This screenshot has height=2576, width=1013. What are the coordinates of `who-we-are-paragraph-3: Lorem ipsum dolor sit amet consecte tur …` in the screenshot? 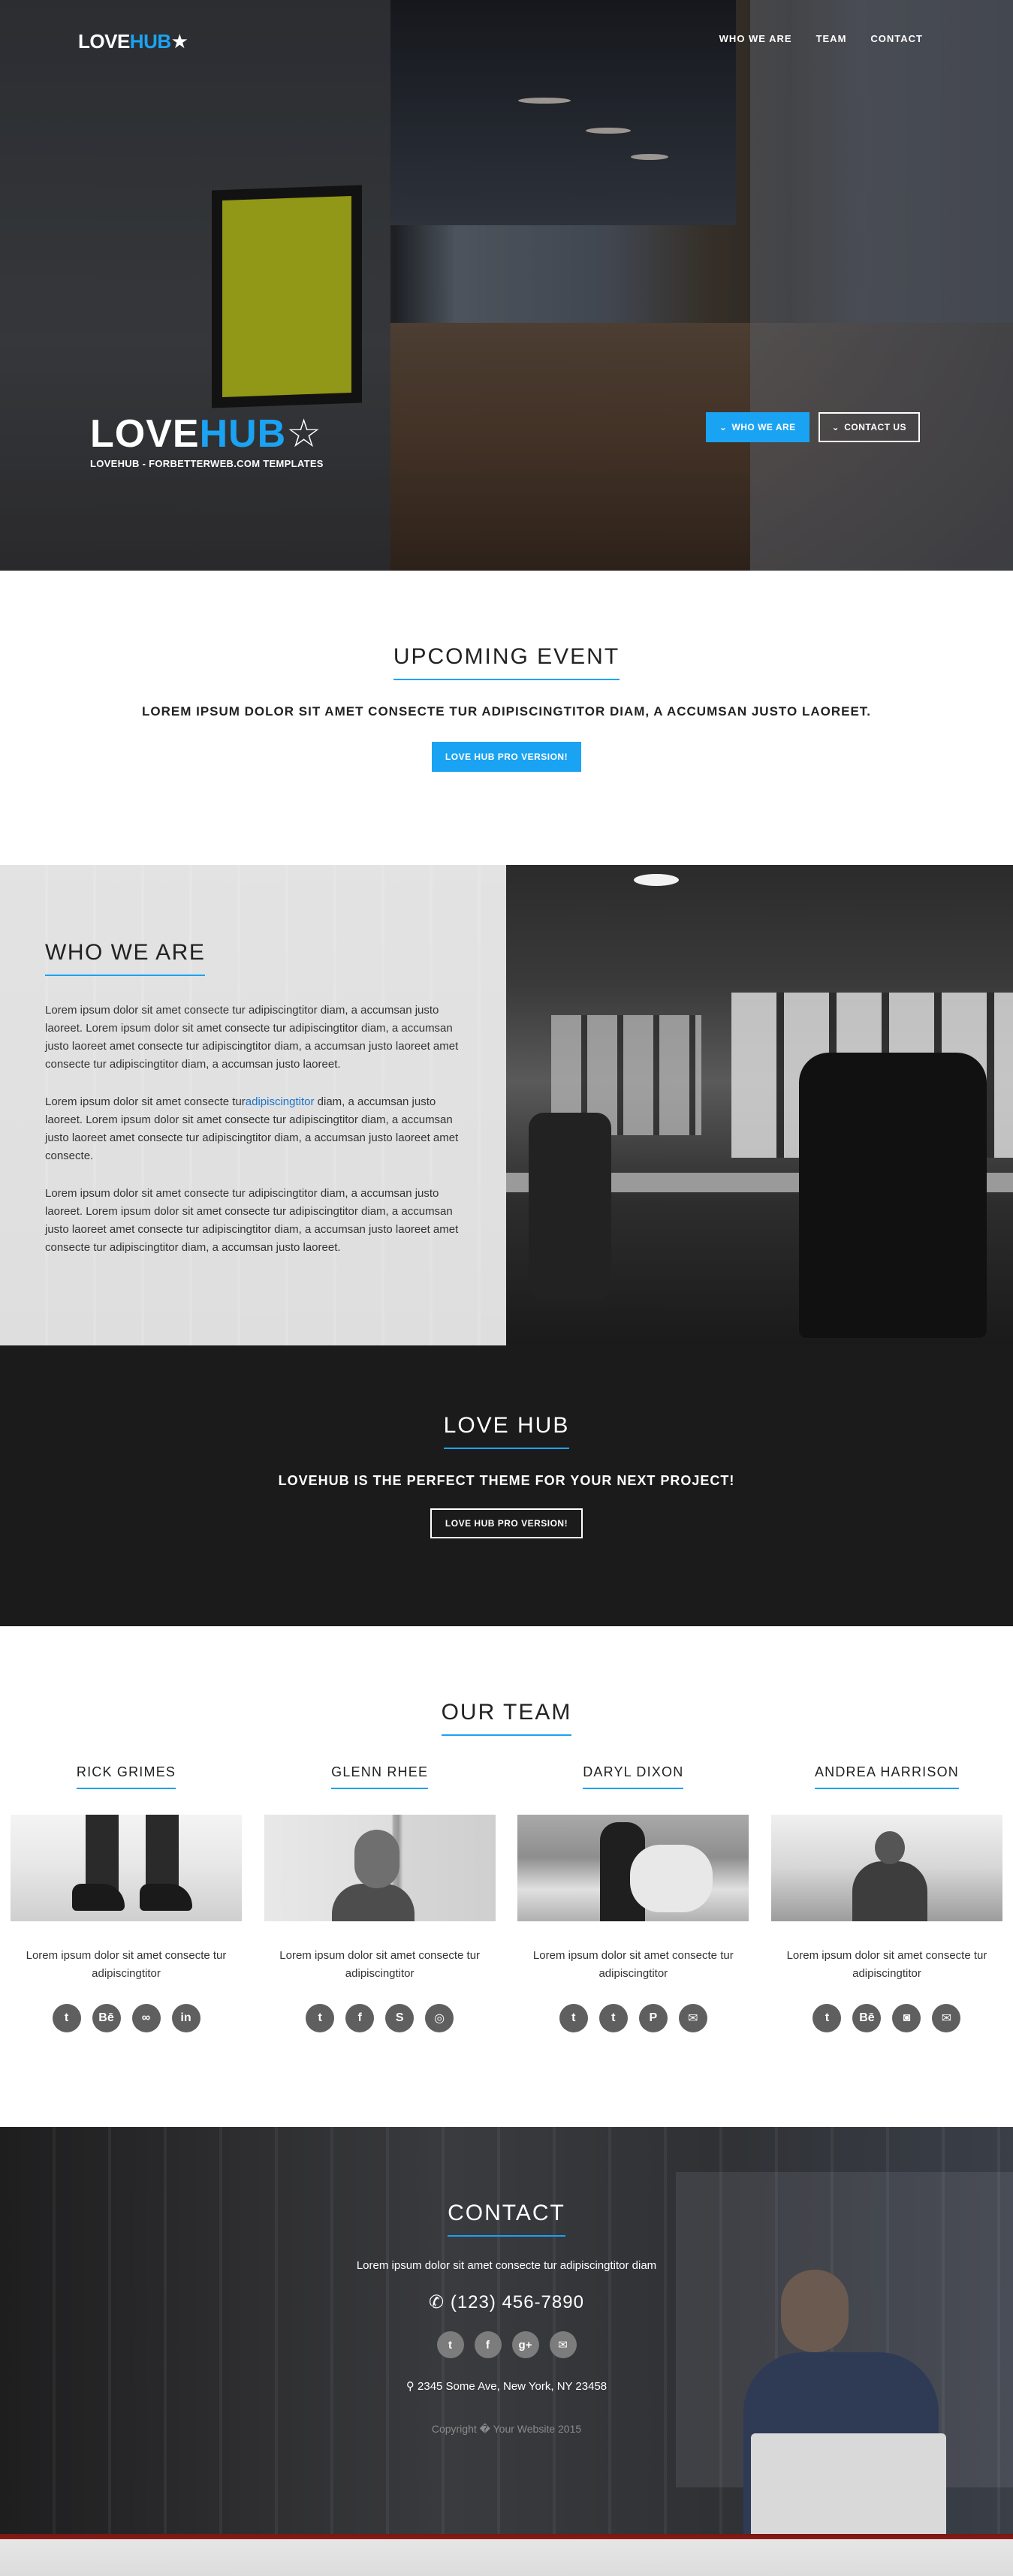 It's located at (252, 1220).